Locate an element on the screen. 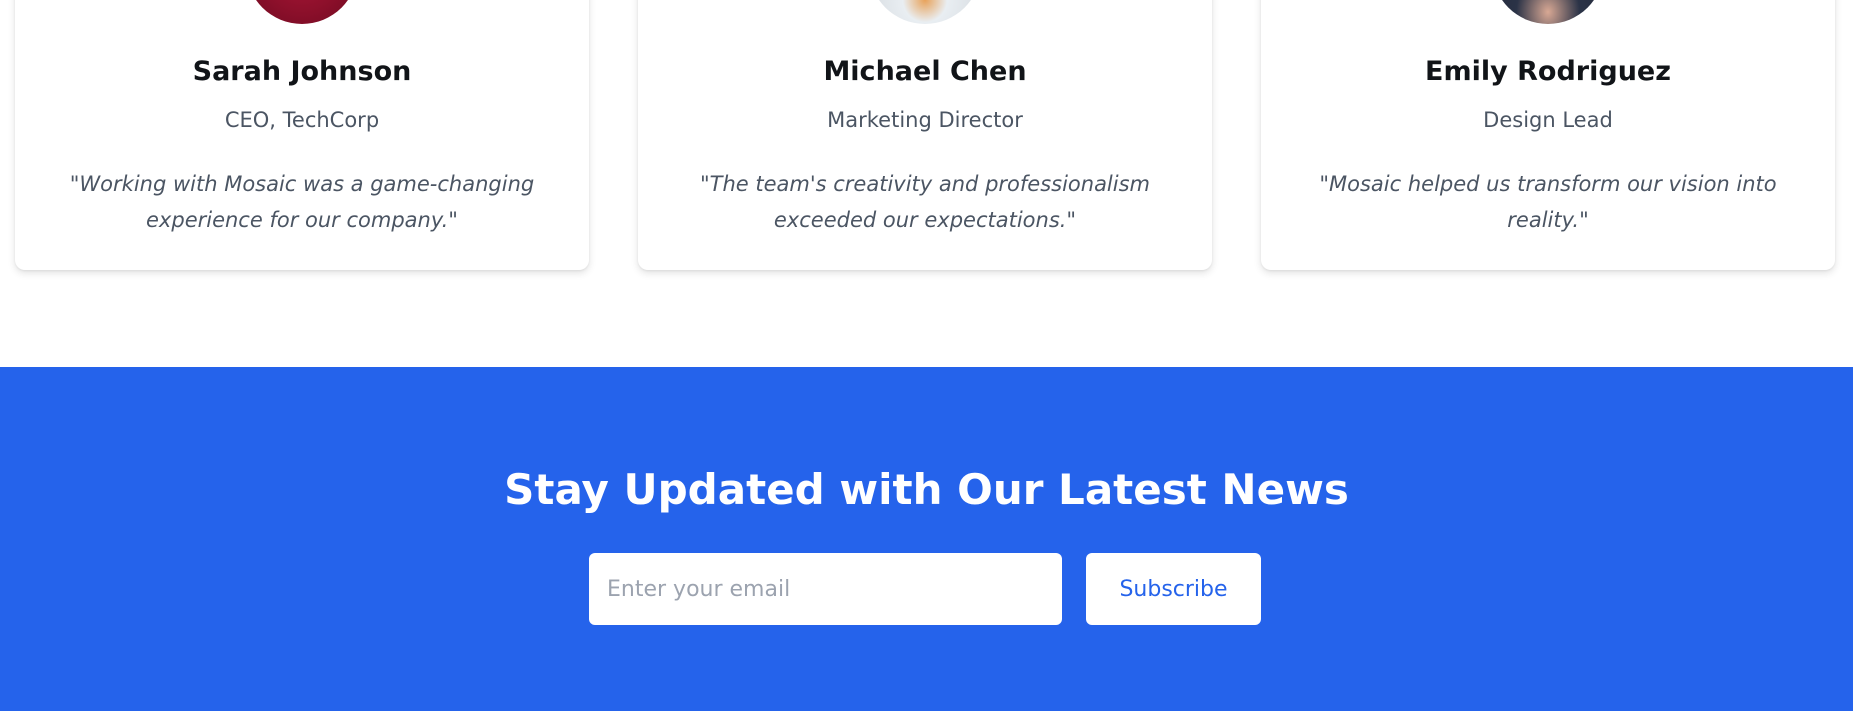  testimonial-name: Sarah Johnson is located at coordinates (302, 71).